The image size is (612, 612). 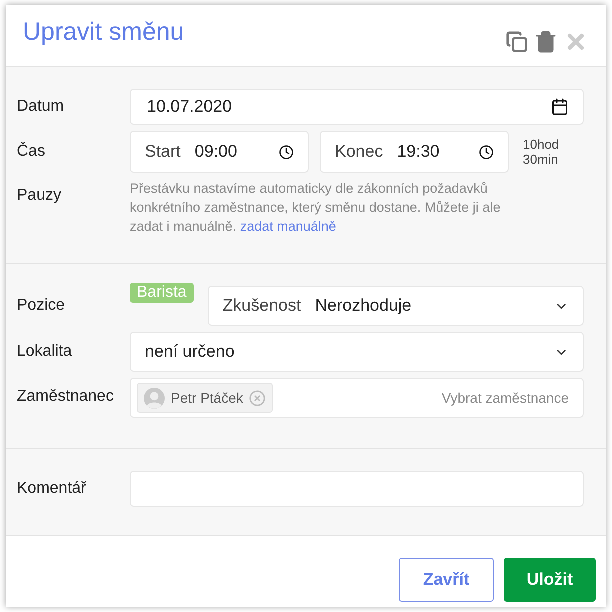 What do you see at coordinates (31, 152) in the screenshot?
I see `field-label: Čas` at bounding box center [31, 152].